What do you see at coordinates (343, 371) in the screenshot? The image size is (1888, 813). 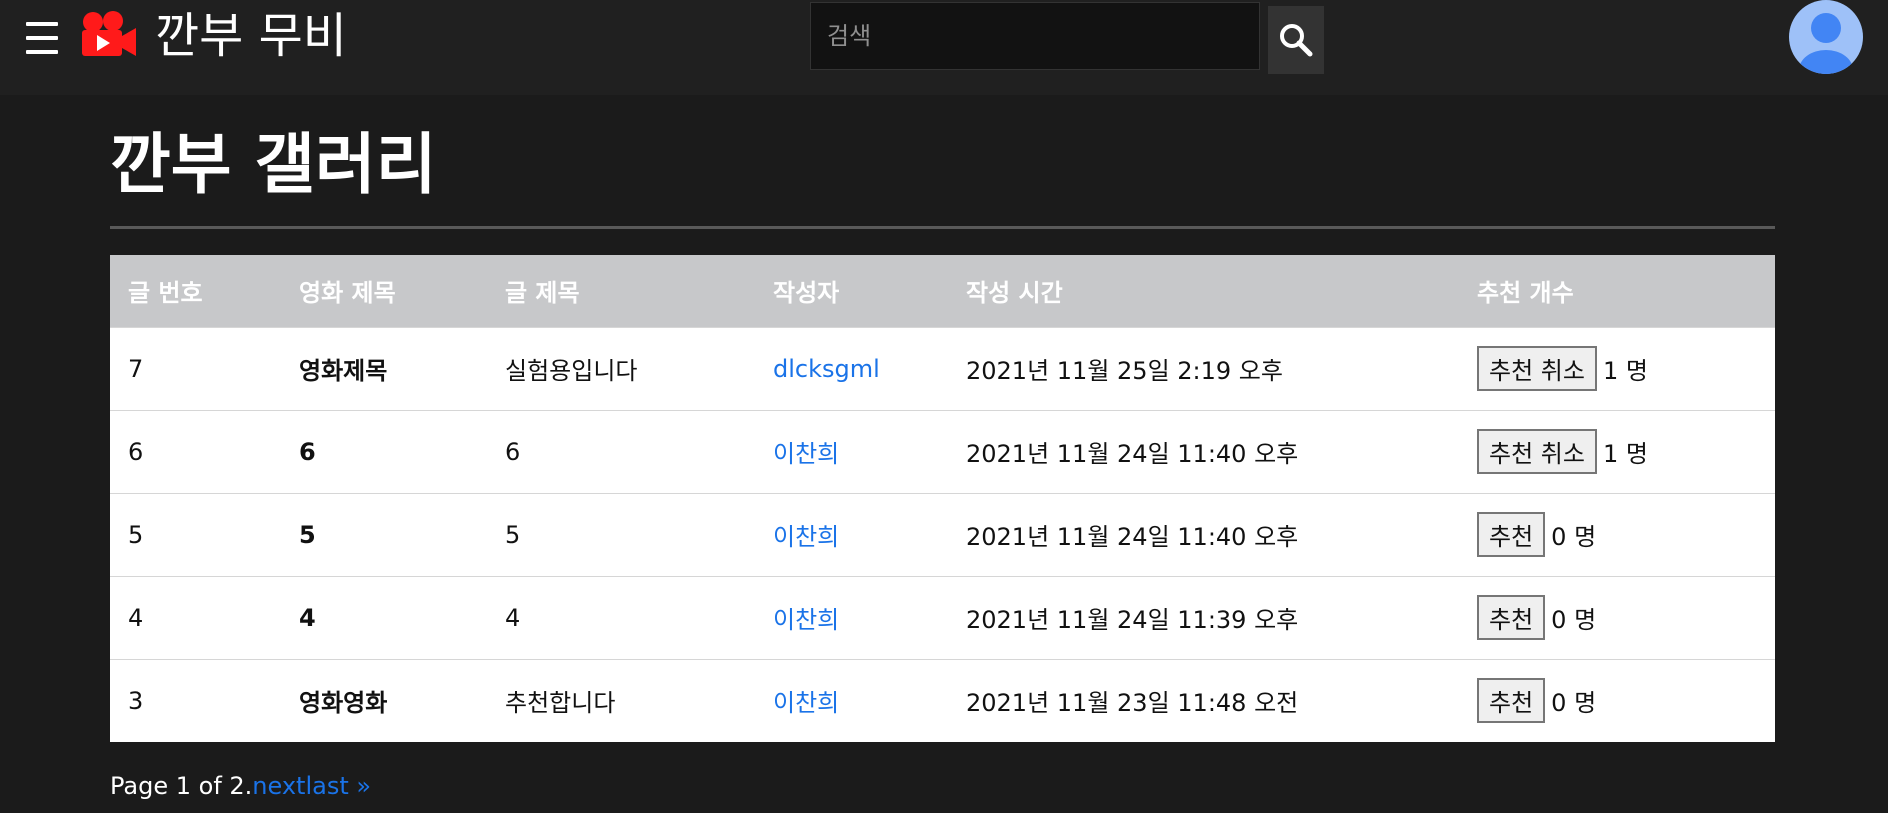 I see `movie-title: 영화제목` at bounding box center [343, 371].